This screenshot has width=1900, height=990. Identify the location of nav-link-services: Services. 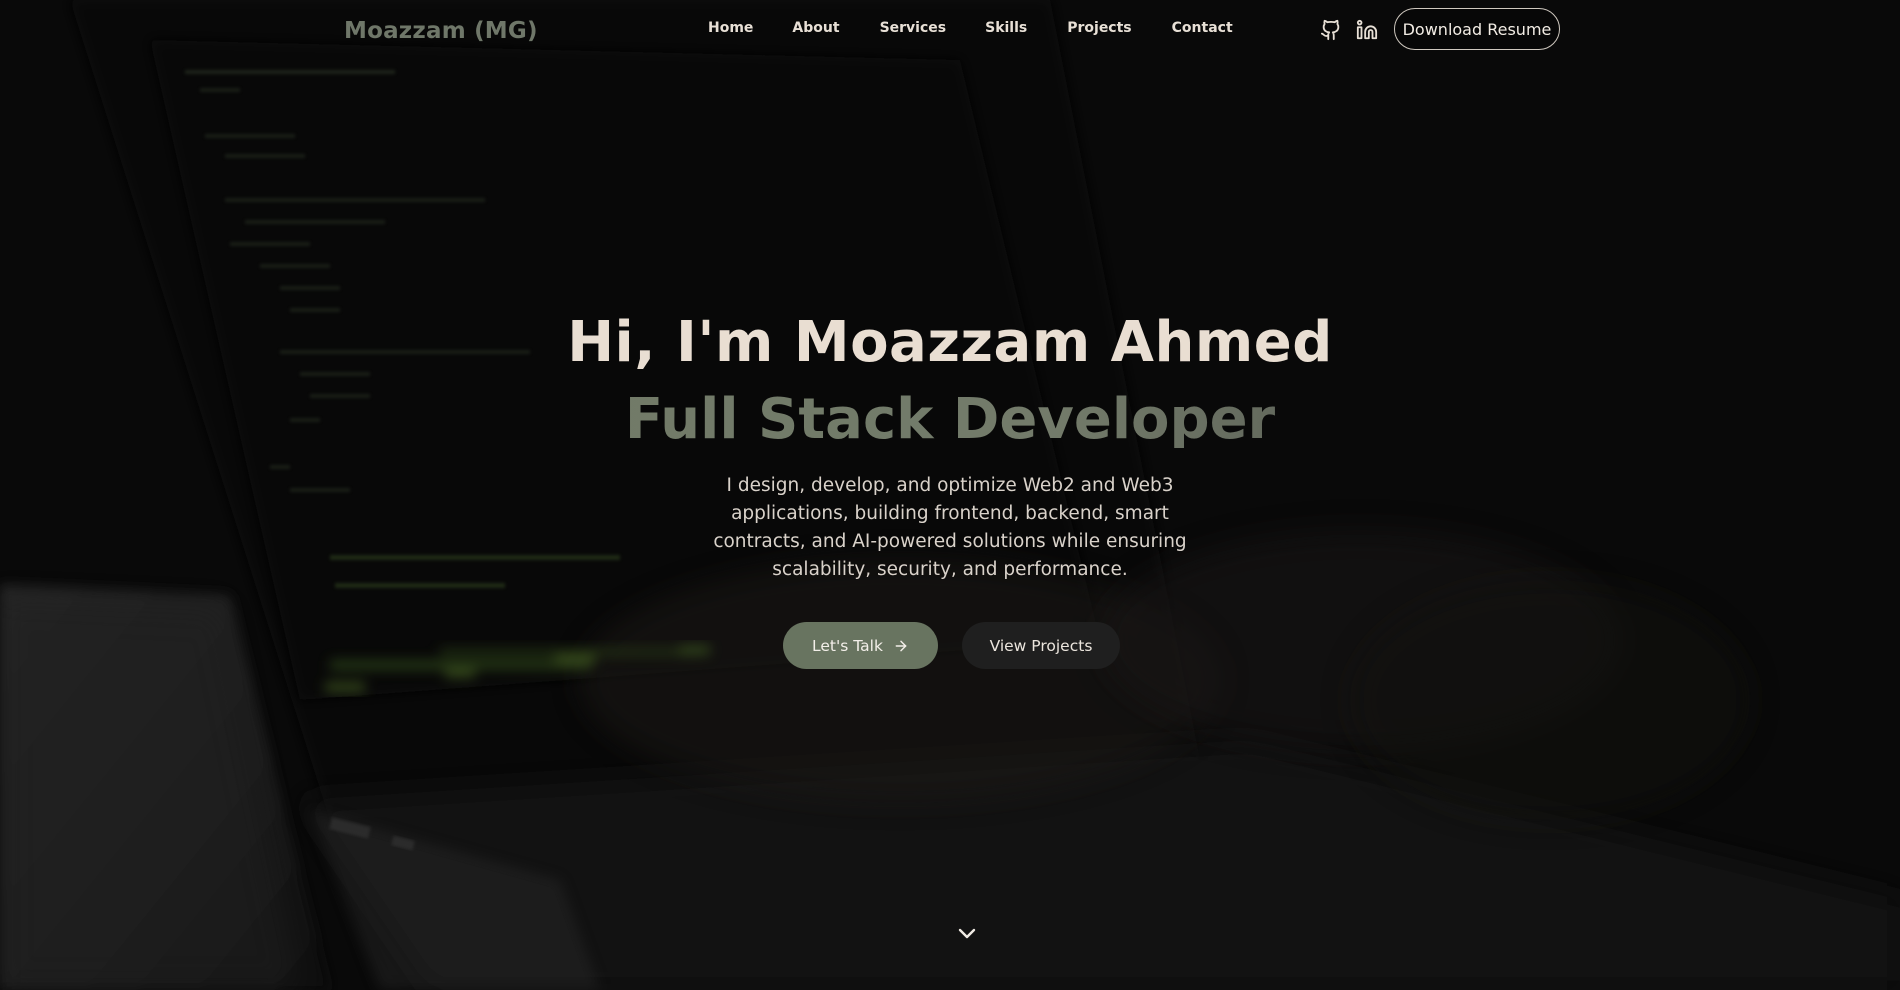
(913, 28).